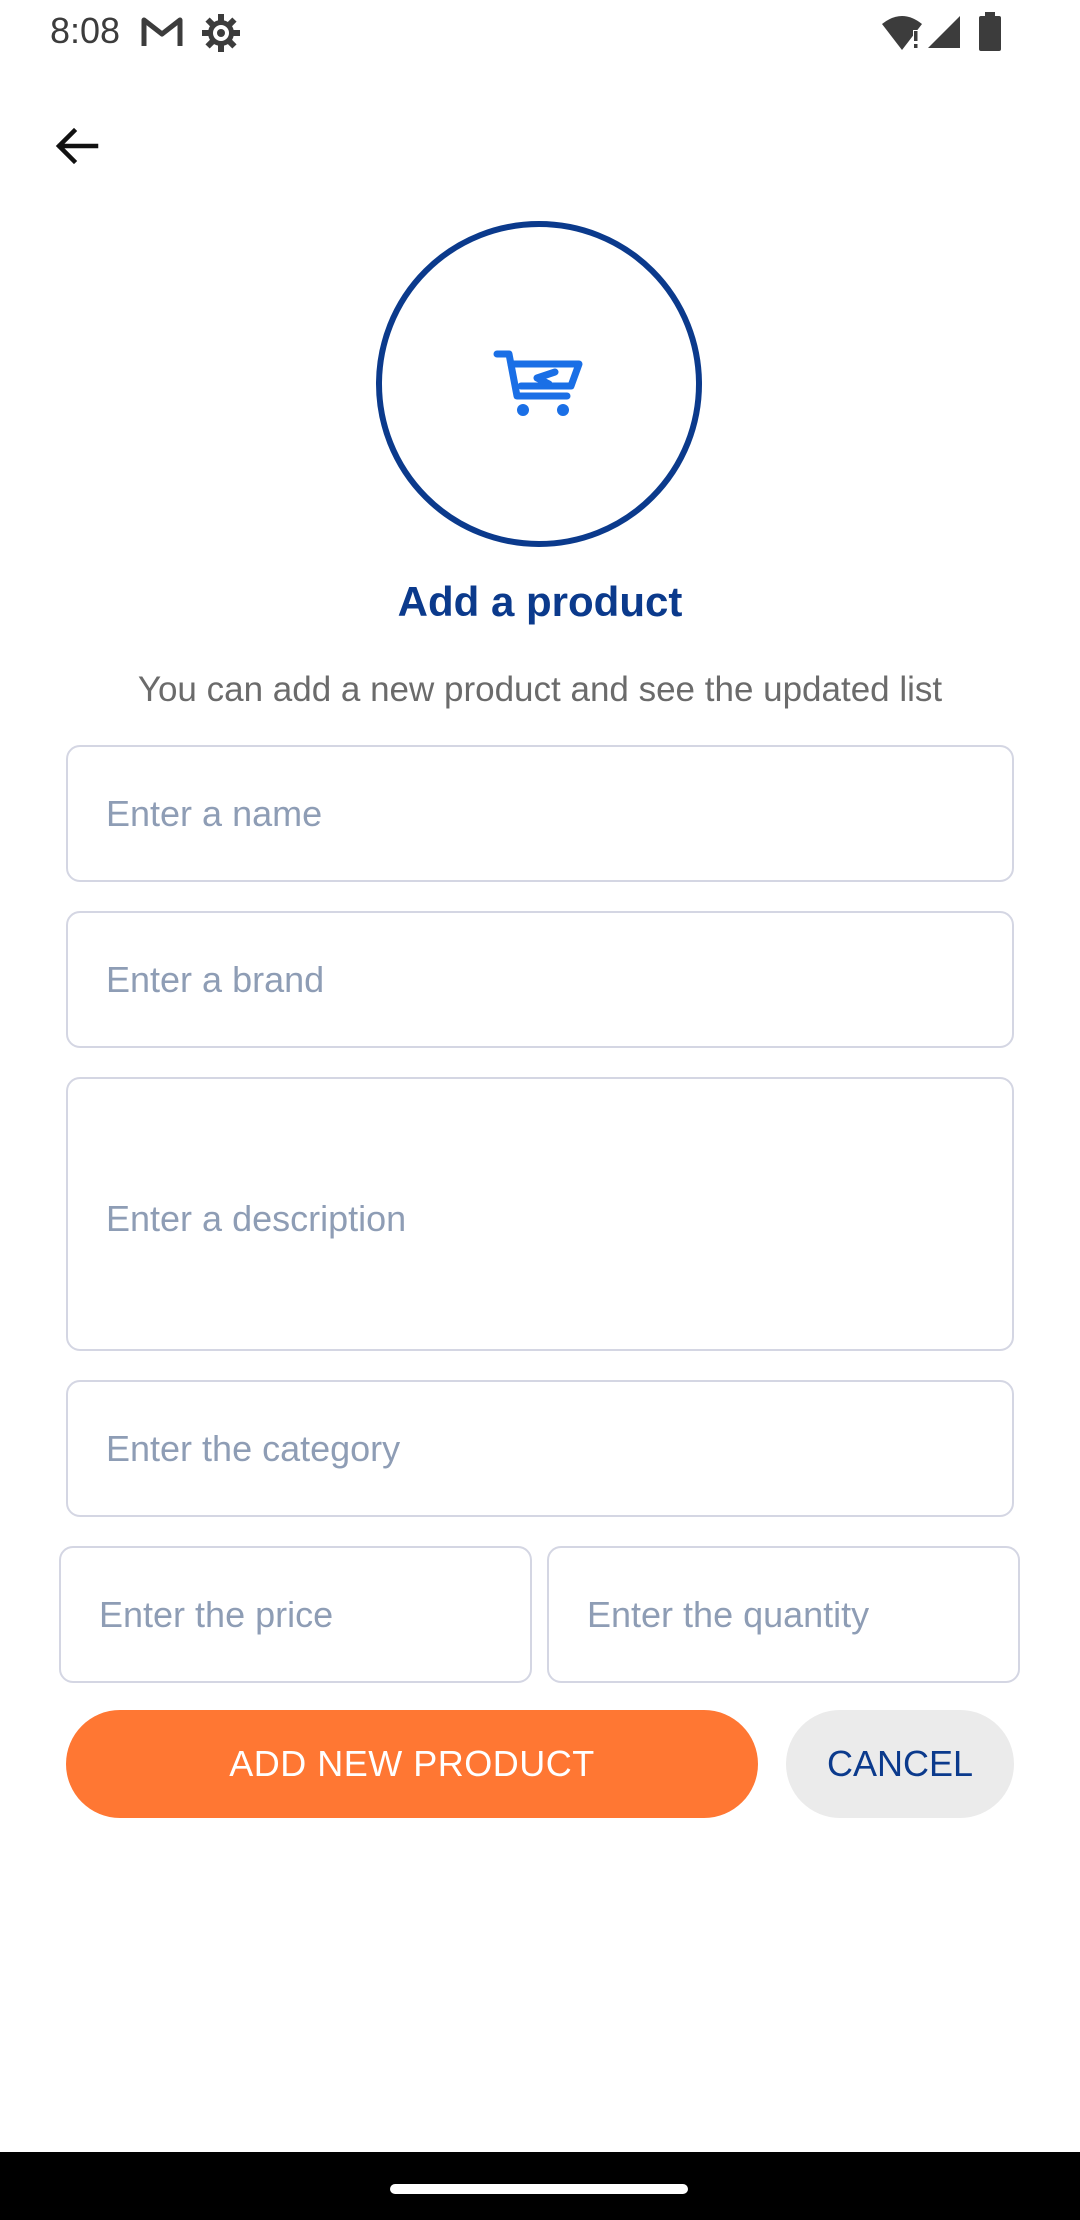 Image resolution: width=1080 pixels, height=2220 pixels. Describe the element at coordinates (900, 1764) in the screenshot. I see `cancel-button: CANCEL` at that location.